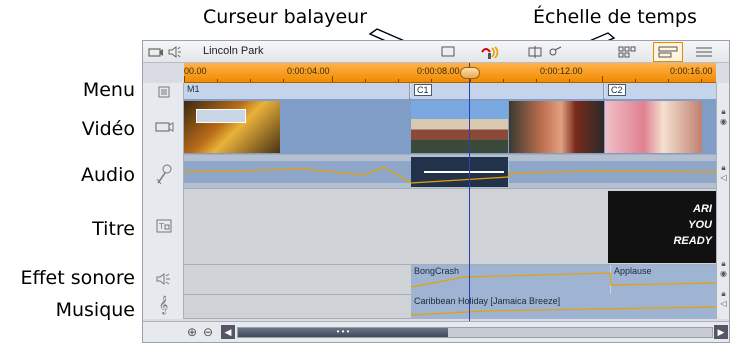  I want to click on camera-icon, so click(156, 52).